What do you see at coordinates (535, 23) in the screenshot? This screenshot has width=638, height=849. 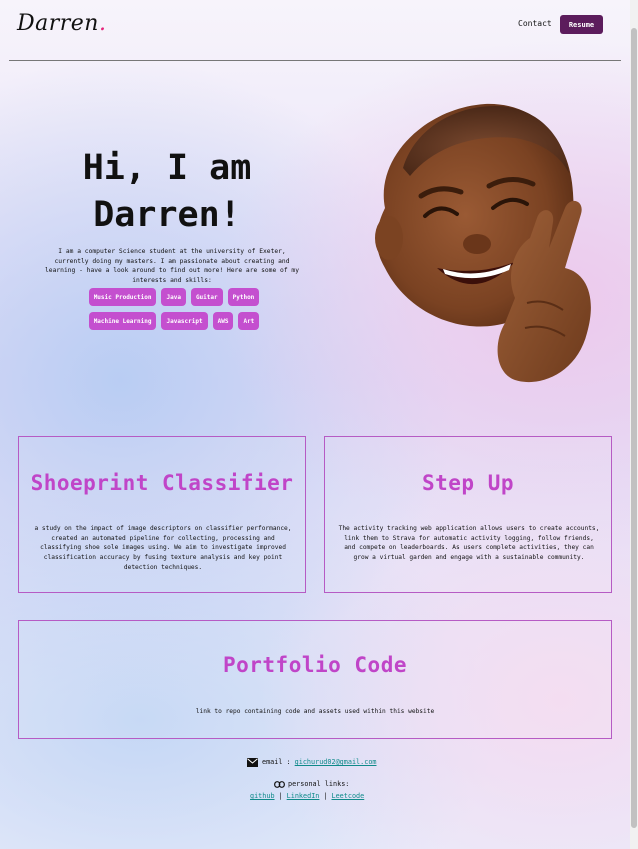 I see `nav-contact-link: Contact` at bounding box center [535, 23].